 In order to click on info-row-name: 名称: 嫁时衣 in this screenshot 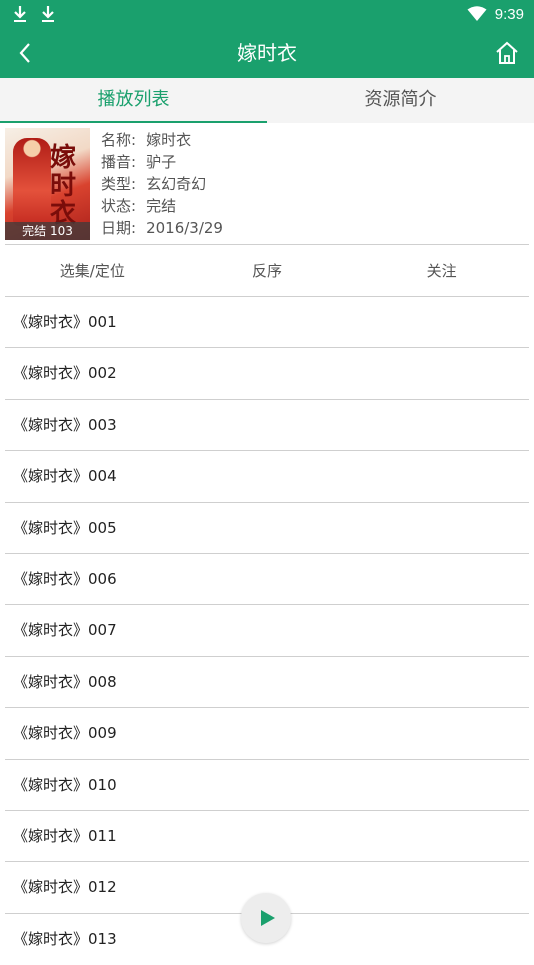, I will do `click(146, 140)`.